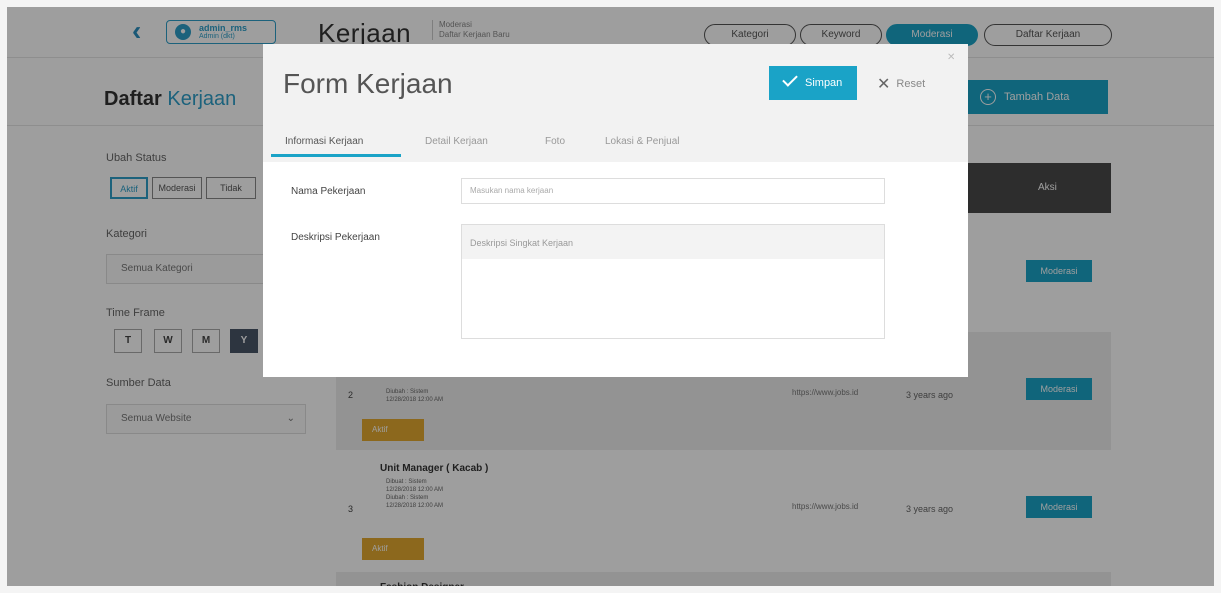 This screenshot has height=593, width=1221. What do you see at coordinates (456, 141) in the screenshot?
I see `tab-detail-kerjaan: Detail Kerjaan` at bounding box center [456, 141].